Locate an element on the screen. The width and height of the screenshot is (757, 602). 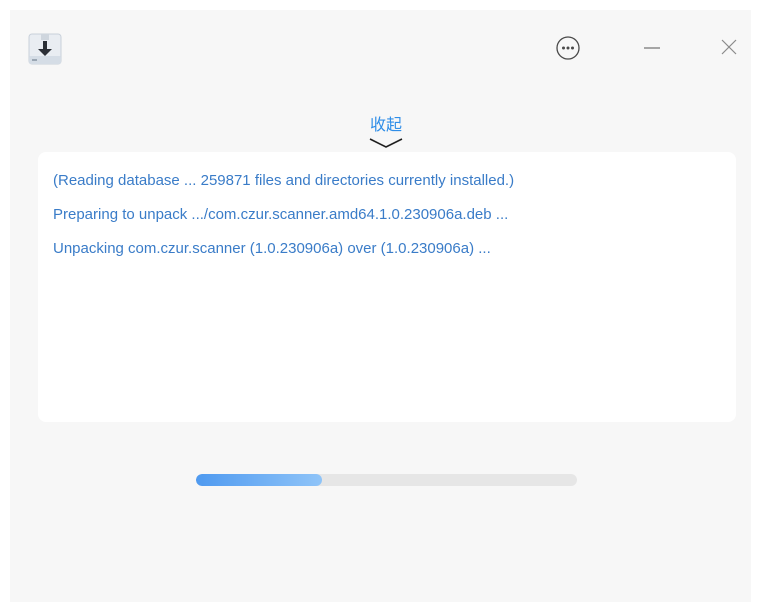
progress-fill is located at coordinates (259, 480).